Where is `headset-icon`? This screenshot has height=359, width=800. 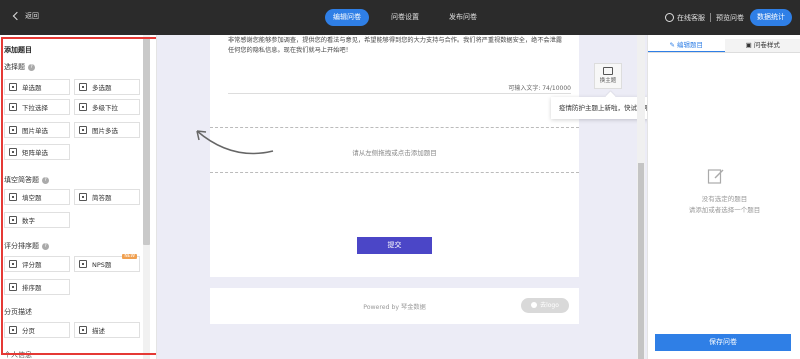 headset-icon is located at coordinates (669, 17).